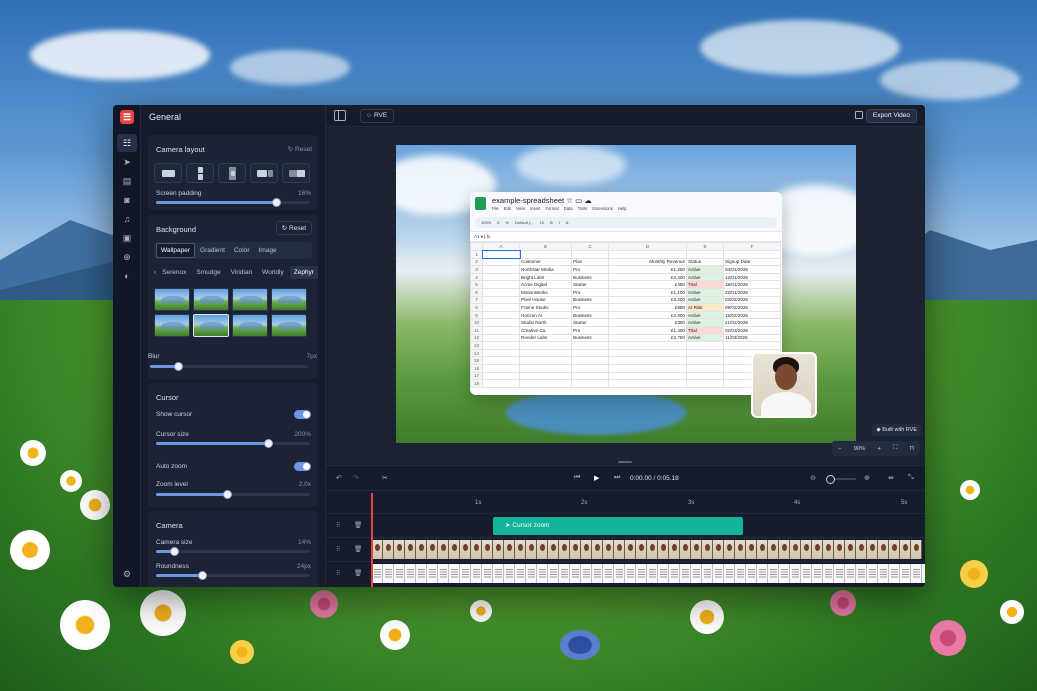 This screenshot has width=1037, height=691. What do you see at coordinates (303, 272) in the screenshot?
I see `collection-zephyr: Zephyr` at bounding box center [303, 272].